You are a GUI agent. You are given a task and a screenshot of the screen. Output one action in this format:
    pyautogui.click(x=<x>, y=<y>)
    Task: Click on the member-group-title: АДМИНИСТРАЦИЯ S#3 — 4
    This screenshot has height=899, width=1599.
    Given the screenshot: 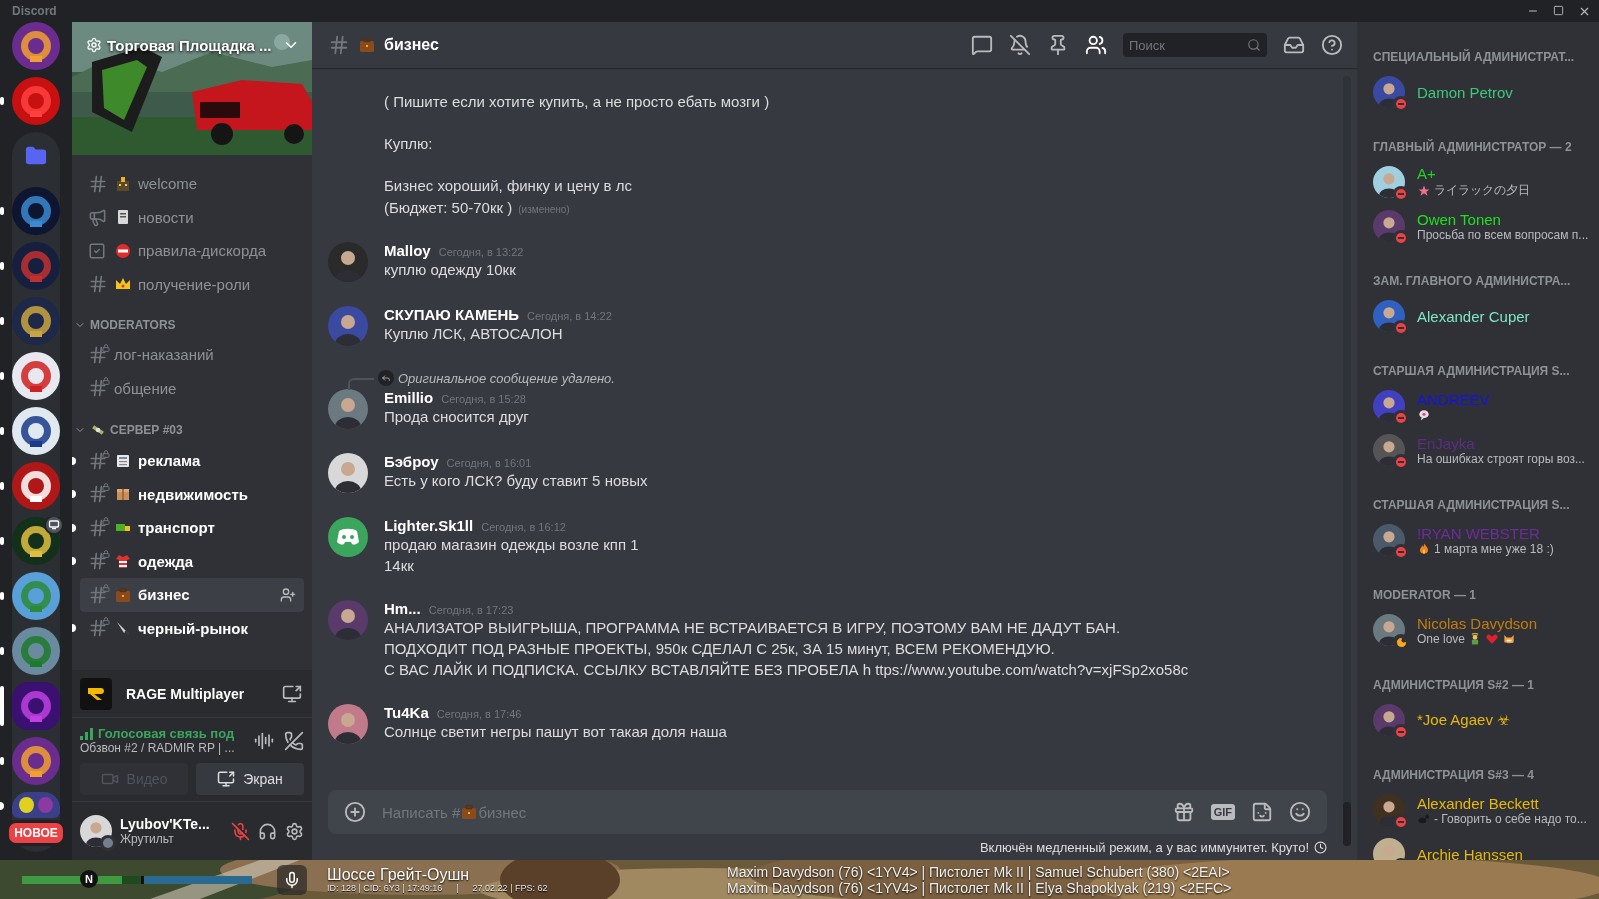 What is the action you would take?
    pyautogui.click(x=1454, y=775)
    